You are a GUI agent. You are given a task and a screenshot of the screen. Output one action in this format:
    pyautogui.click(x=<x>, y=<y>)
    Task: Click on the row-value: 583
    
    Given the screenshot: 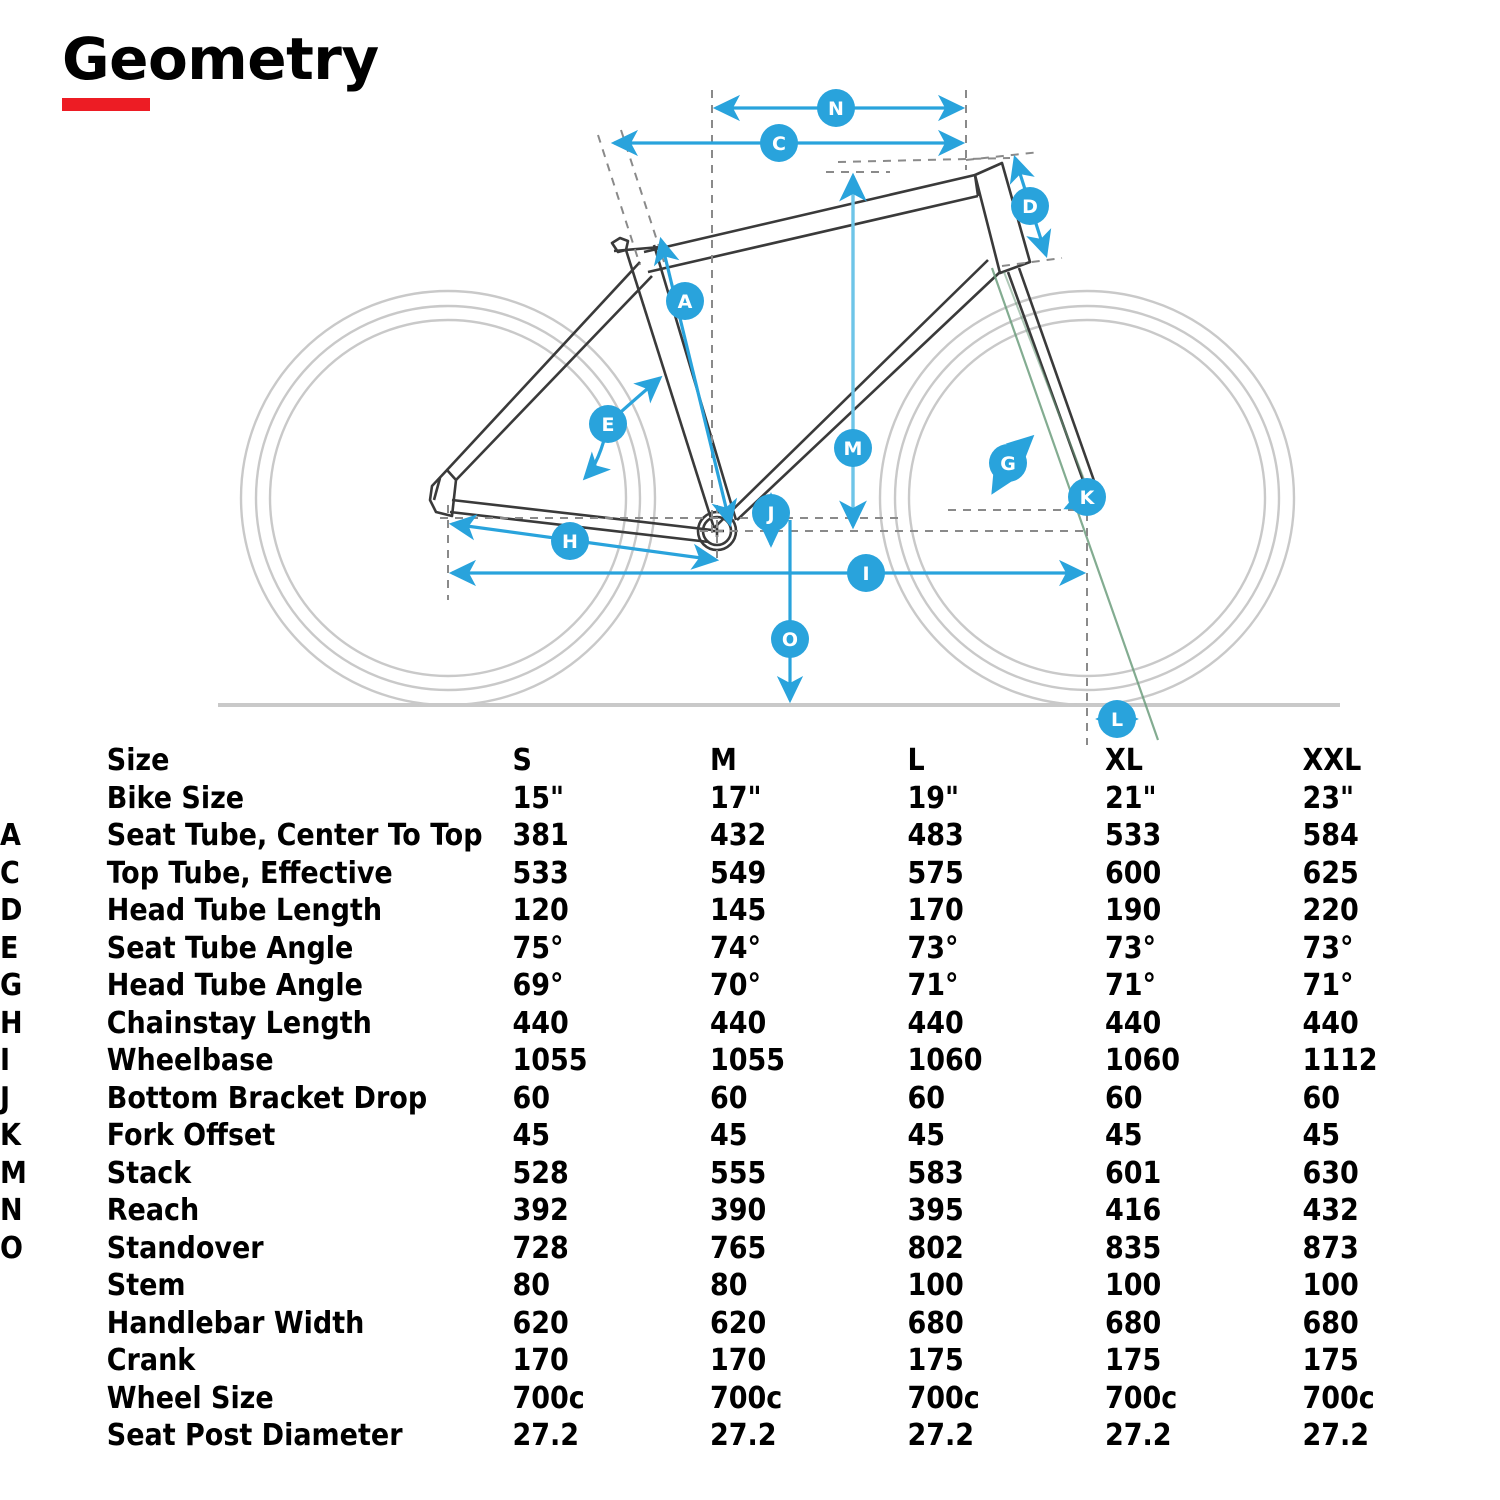 What is the action you would take?
    pyautogui.click(x=935, y=1173)
    